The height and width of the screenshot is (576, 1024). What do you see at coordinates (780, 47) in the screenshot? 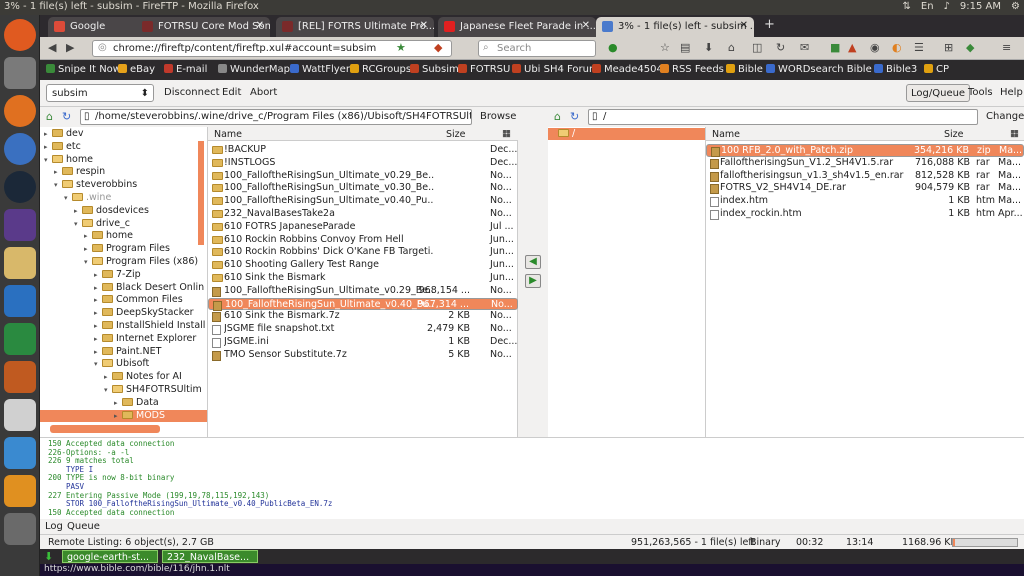
I see `sync-icon: ↻` at bounding box center [780, 47].